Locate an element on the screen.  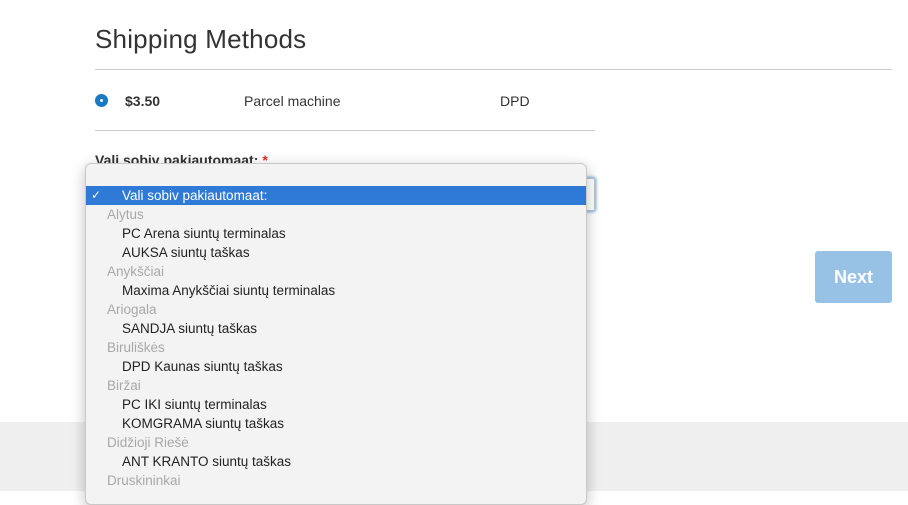
option-label: DPD Kaunas siuntų taškas is located at coordinates (202, 366).